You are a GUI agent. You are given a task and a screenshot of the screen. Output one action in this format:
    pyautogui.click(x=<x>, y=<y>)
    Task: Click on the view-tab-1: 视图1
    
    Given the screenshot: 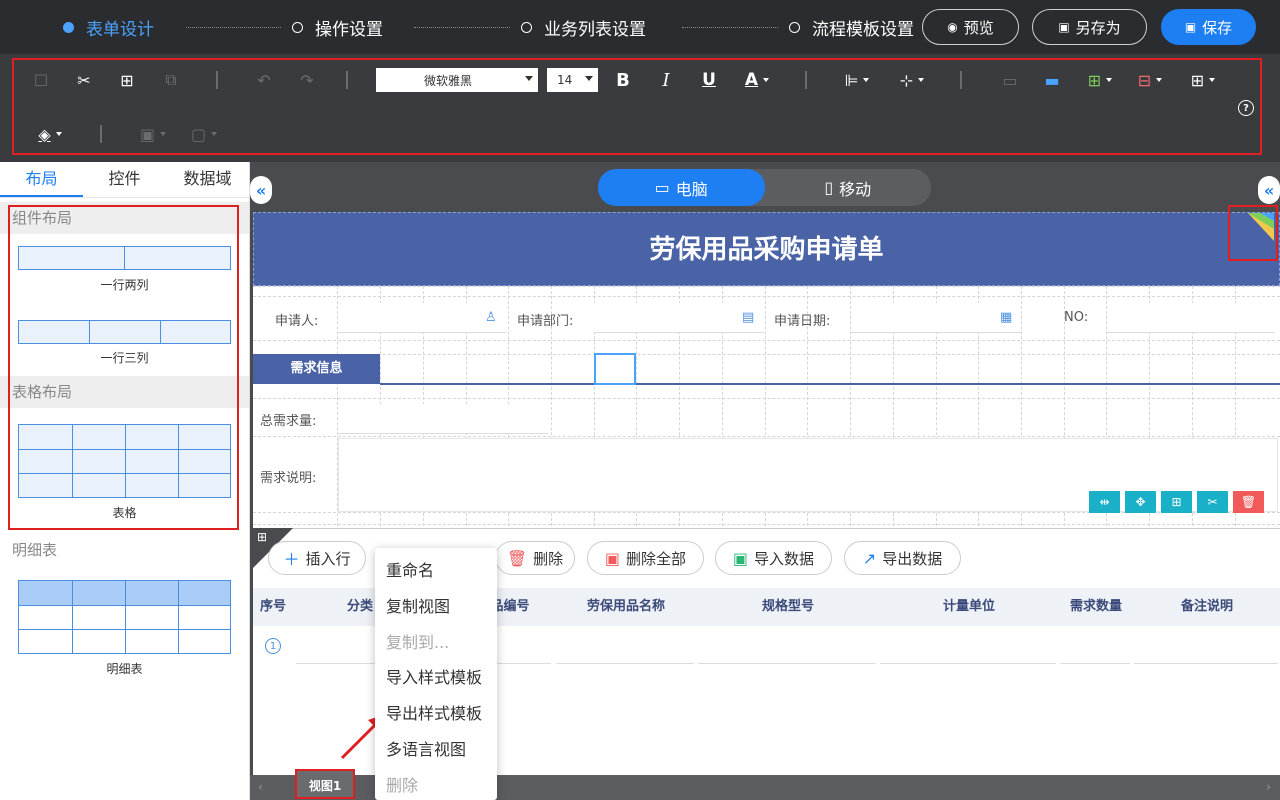 What is the action you would take?
    pyautogui.click(x=325, y=784)
    